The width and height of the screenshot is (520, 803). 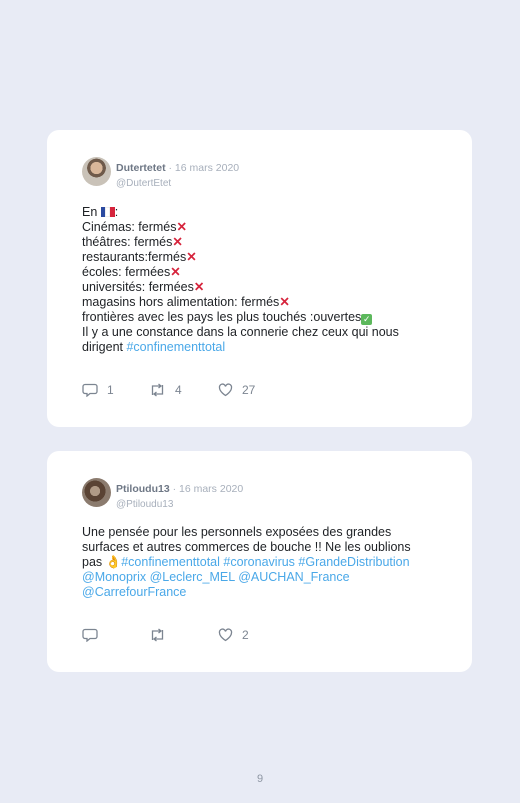 I want to click on author-block: Ptiloudu13 · 16 mars 2020 @Ptiloudu13, so click(x=179, y=494).